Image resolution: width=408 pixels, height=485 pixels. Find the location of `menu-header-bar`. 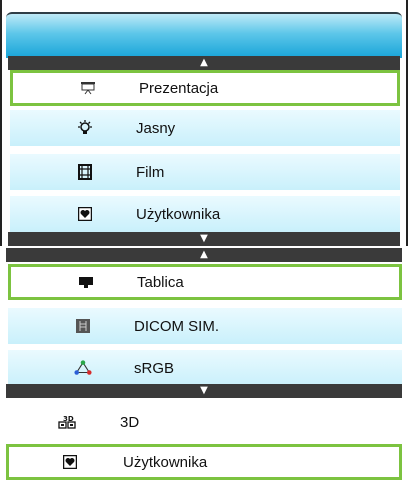

menu-header-bar is located at coordinates (204, 35).